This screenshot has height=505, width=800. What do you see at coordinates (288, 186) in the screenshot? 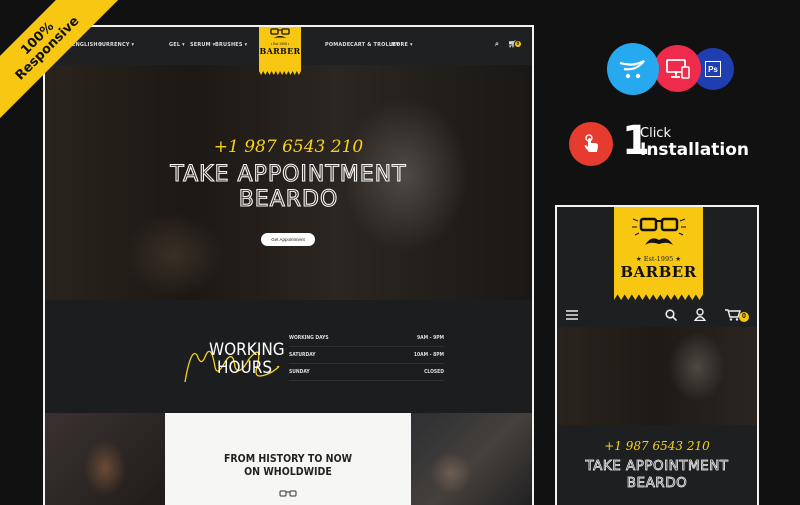
I see `hero-title: TAKE APPOINTMENT BEARDO` at bounding box center [288, 186].